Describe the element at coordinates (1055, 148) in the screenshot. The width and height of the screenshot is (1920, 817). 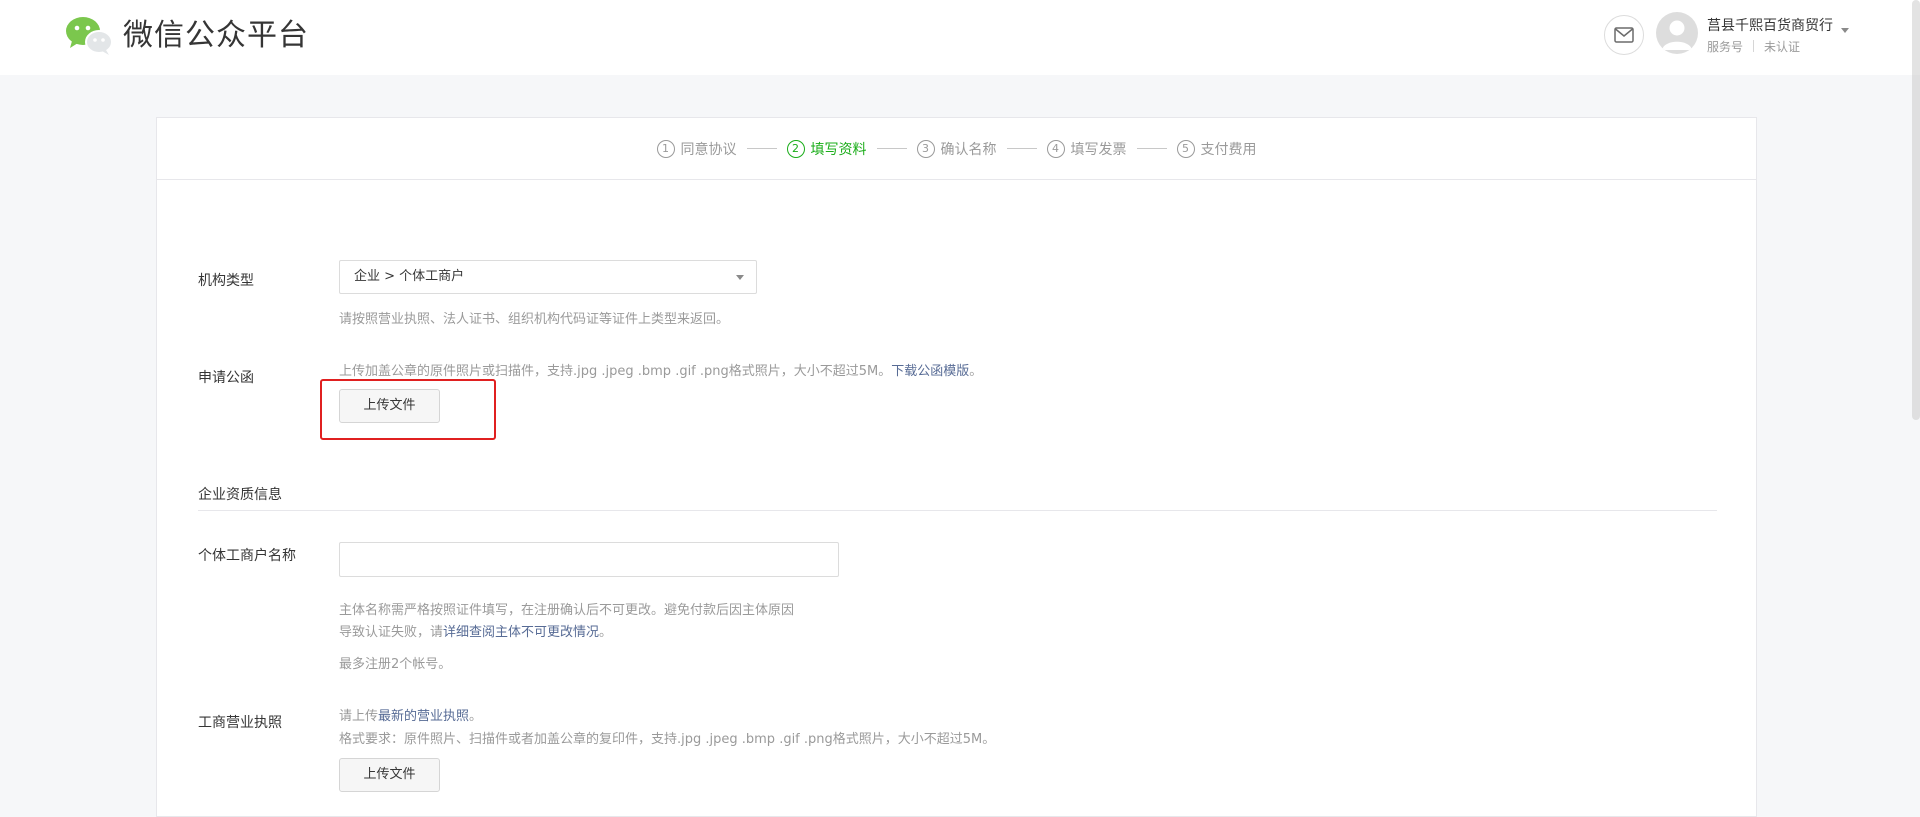
I see `step-number: 4` at that location.